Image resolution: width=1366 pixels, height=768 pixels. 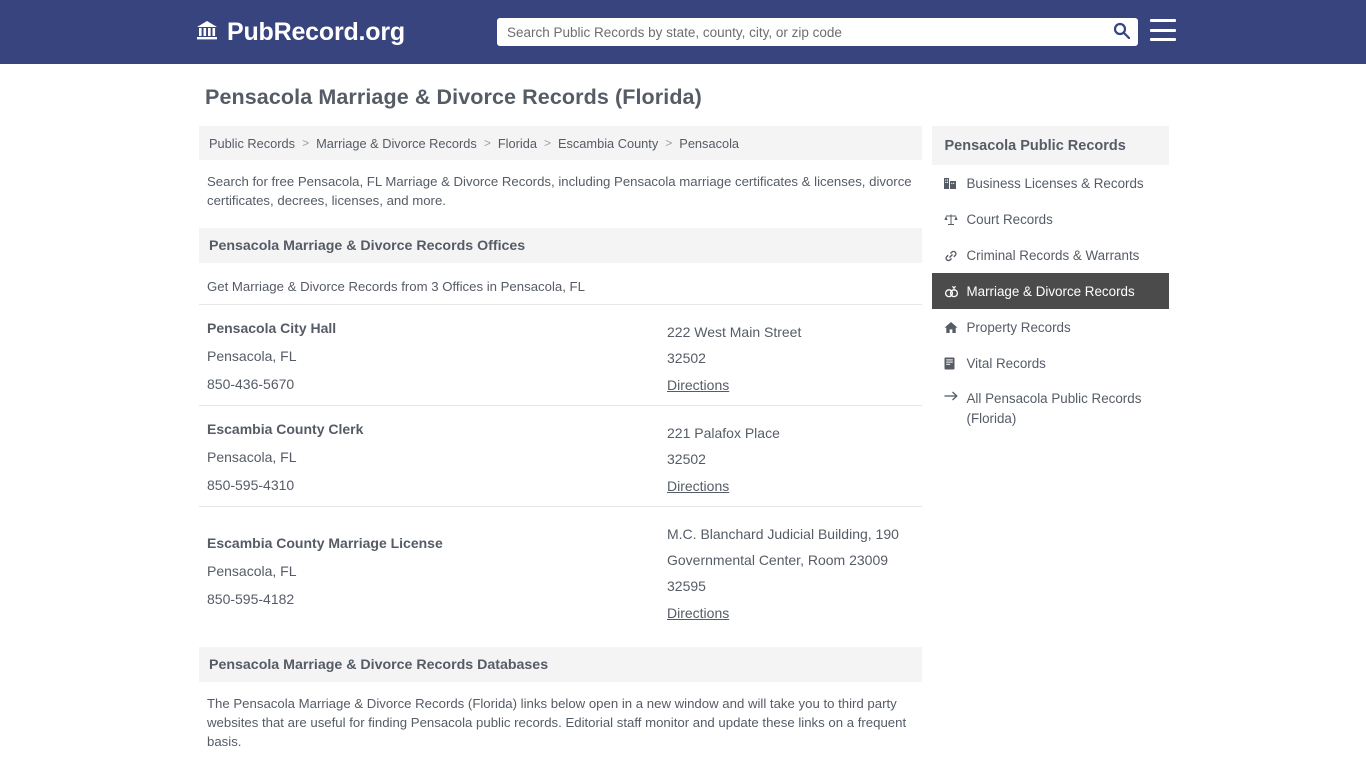 I want to click on sidebar-heading: Pensacola Public Records, so click(x=1050, y=145).